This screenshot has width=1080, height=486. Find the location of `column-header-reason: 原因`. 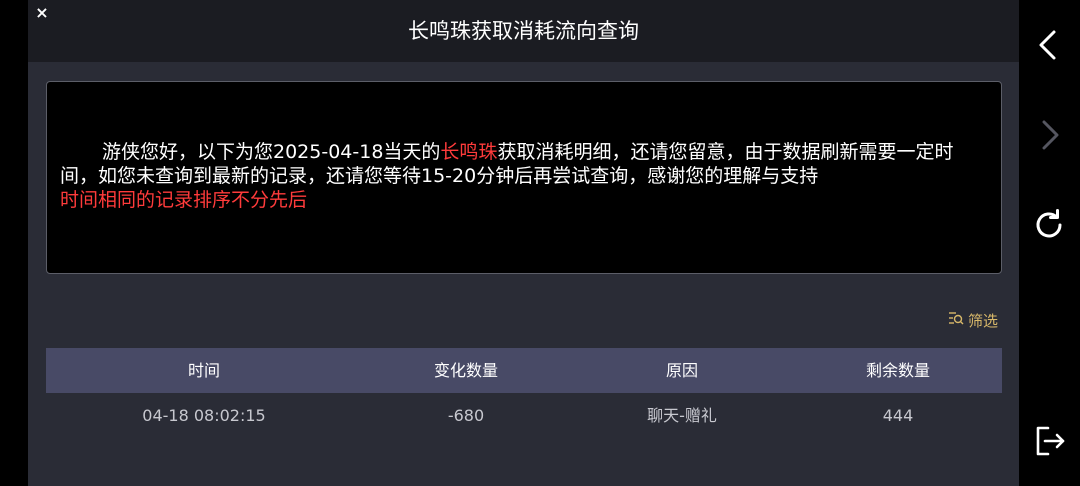

column-header-reason: 原因 is located at coordinates (681, 370).